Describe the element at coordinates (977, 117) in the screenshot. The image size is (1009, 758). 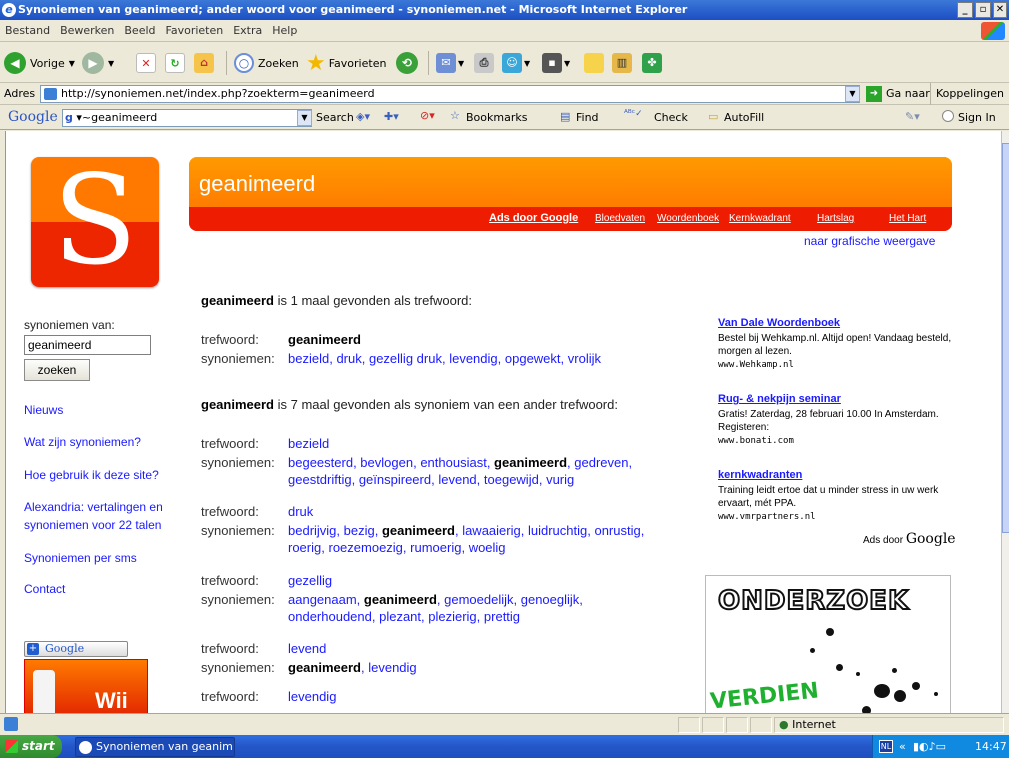
I see `google-signin-button: Sign In` at that location.